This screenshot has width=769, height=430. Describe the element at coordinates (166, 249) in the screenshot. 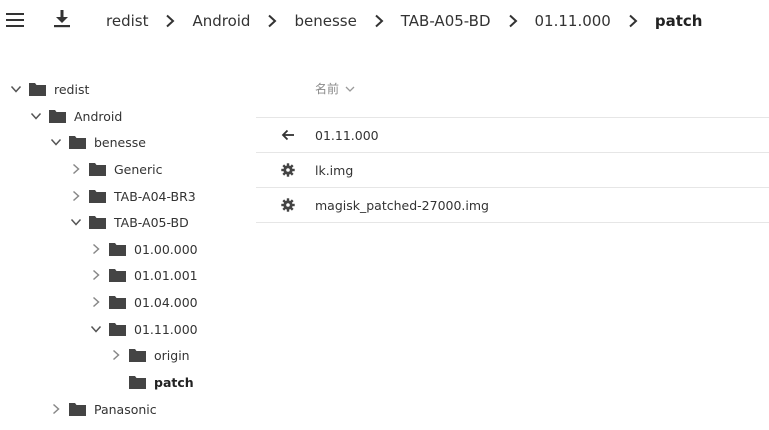

I see `tree-item-label: 01.00.000` at that location.